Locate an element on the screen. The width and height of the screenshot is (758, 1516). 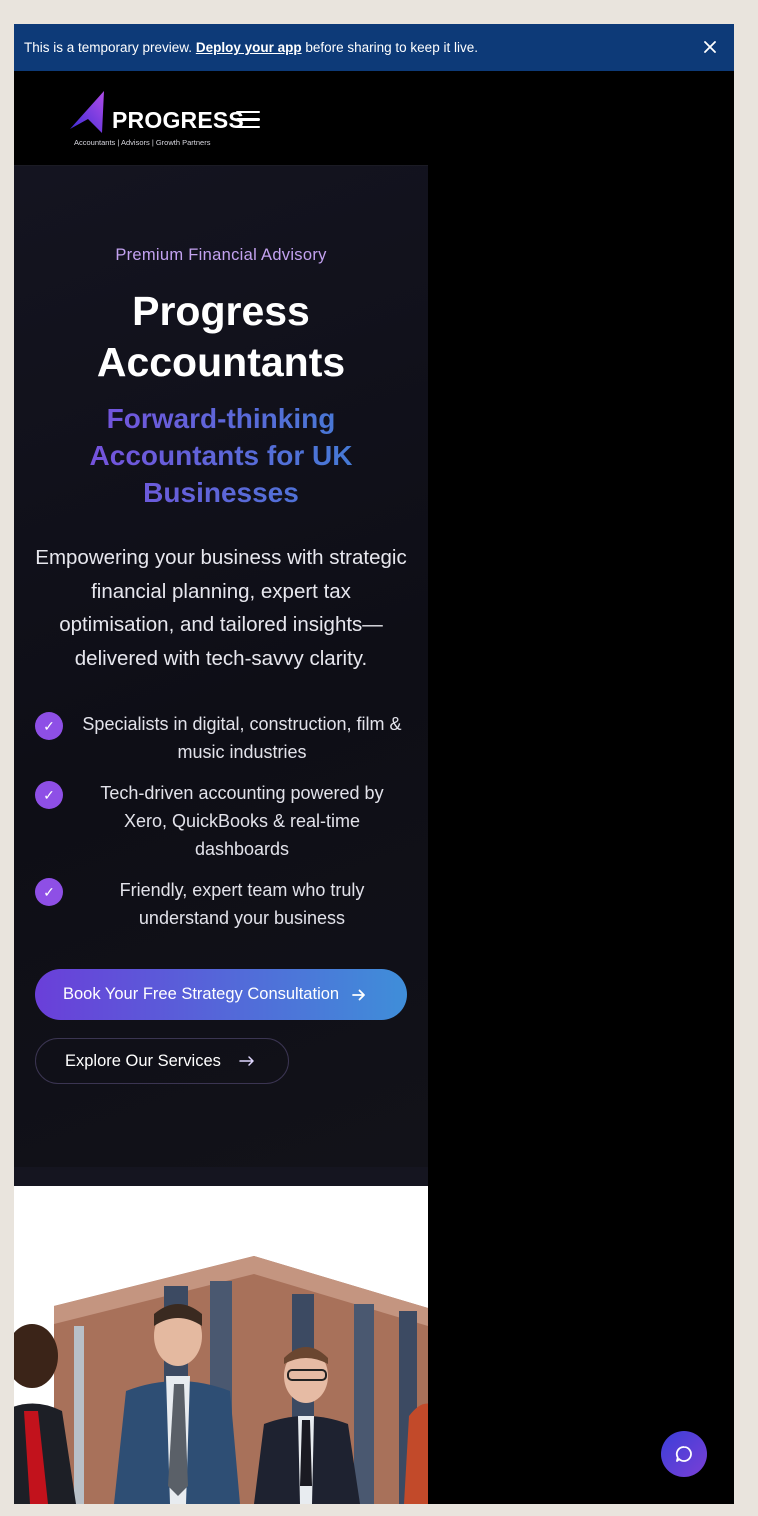
team-photo-illustration is located at coordinates (221, 1380).